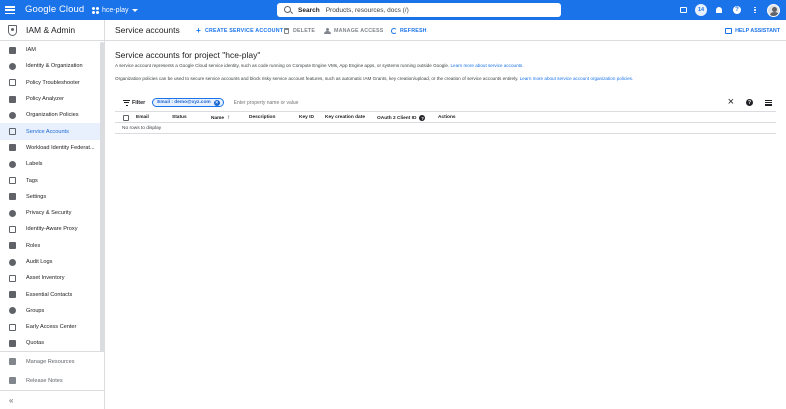 The width and height of the screenshot is (786, 409). What do you see at coordinates (50, 197) in the screenshot?
I see `sidebar-item-settings: Settings` at bounding box center [50, 197].